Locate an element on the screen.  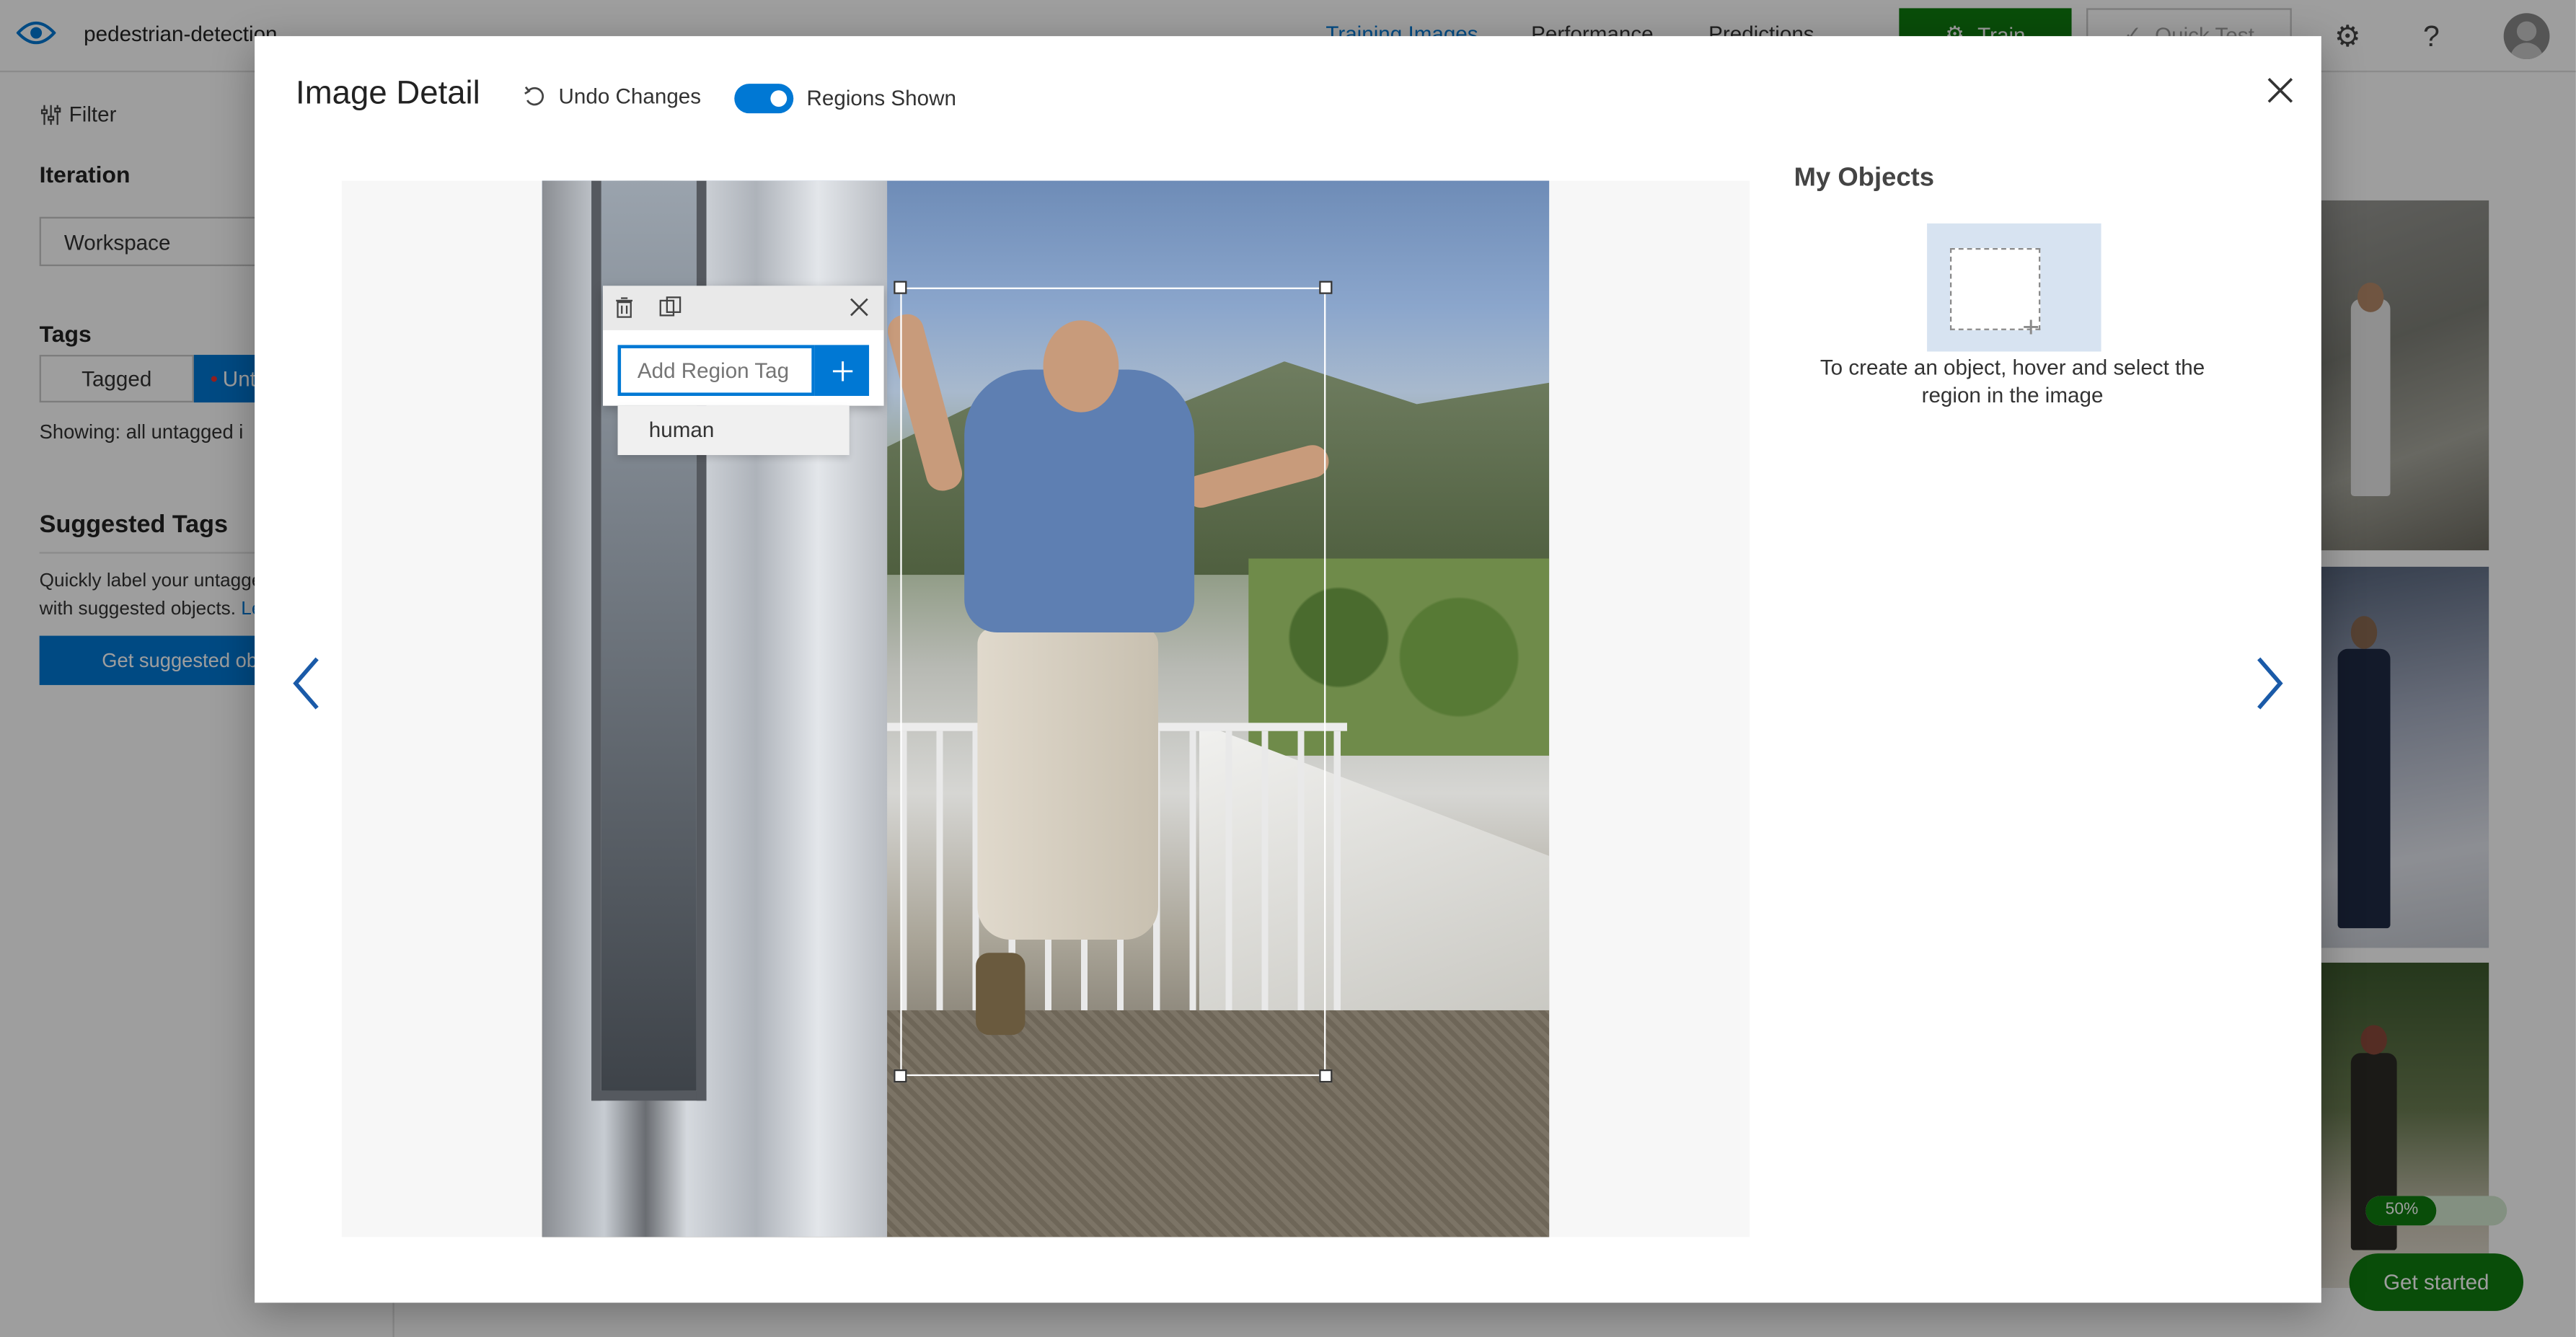
regions-shown-label: Regions Shown is located at coordinates (881, 97).